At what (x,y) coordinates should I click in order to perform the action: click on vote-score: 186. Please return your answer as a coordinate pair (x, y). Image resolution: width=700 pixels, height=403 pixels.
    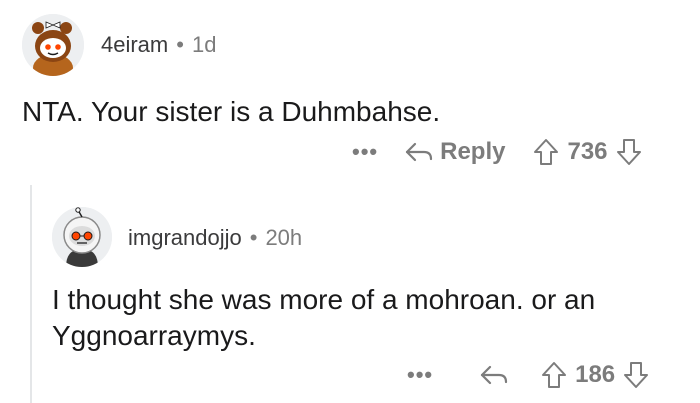
    Looking at the image, I should click on (595, 374).